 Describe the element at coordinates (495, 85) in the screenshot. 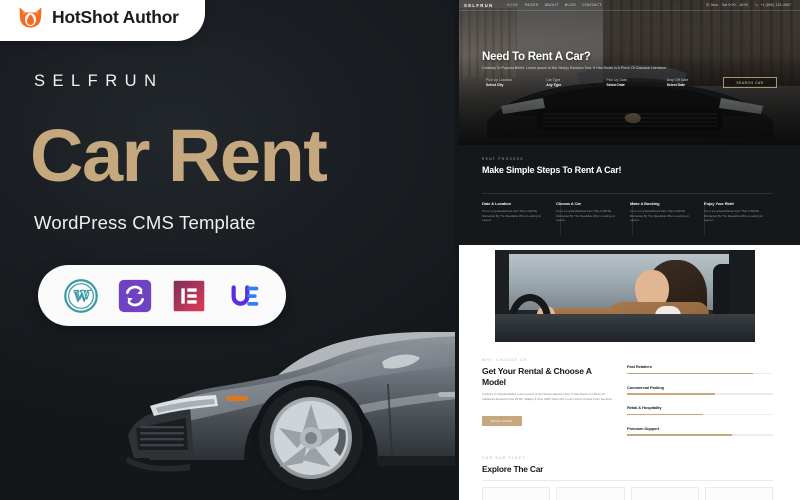

I see `field-value: Select City` at that location.